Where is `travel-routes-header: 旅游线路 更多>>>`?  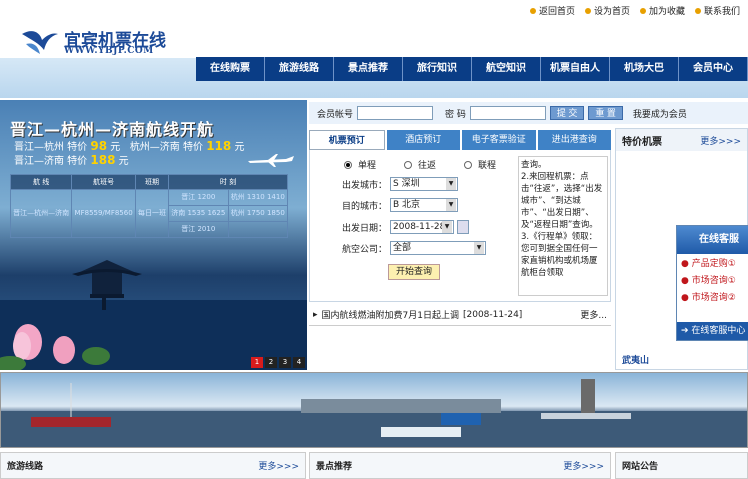
travel-routes-header: 旅游线路 更多>>> is located at coordinates (153, 465).